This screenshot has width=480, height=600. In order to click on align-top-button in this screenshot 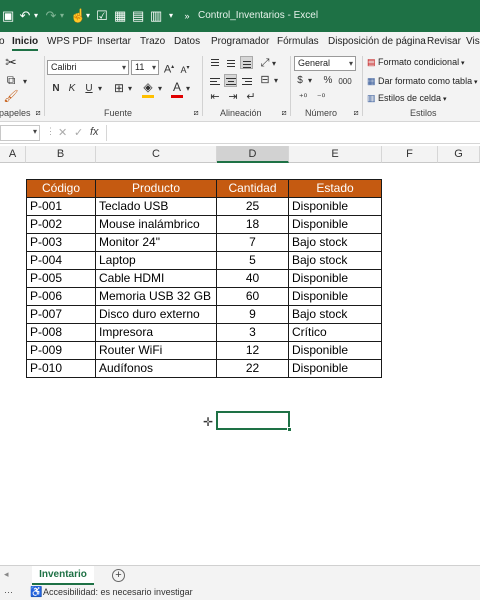, I will do `click(214, 62)`.